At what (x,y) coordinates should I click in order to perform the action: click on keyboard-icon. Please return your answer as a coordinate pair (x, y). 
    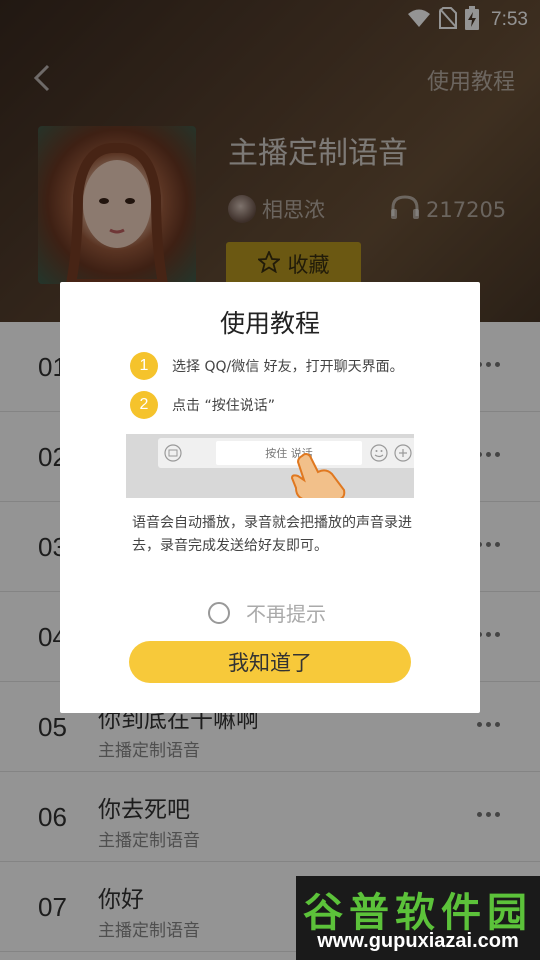
    Looking at the image, I should click on (173, 455).